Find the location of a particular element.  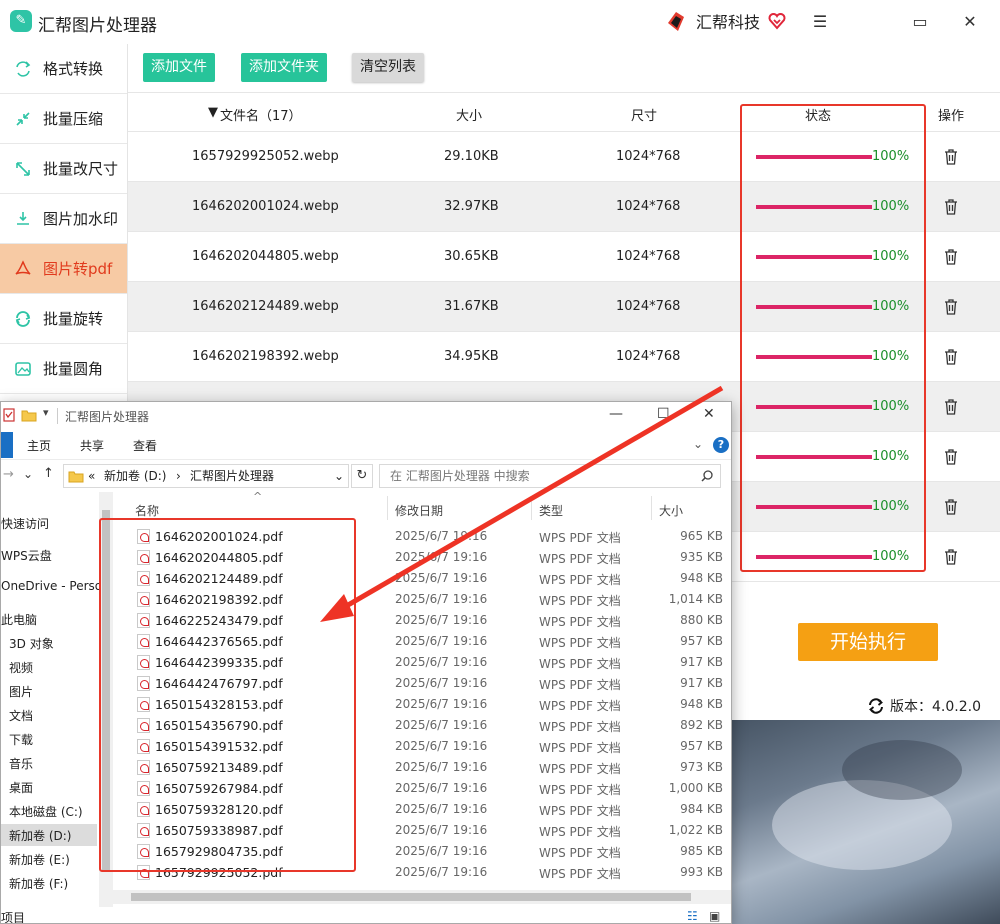

nav-item-documents: 文档 is located at coordinates (21, 715).